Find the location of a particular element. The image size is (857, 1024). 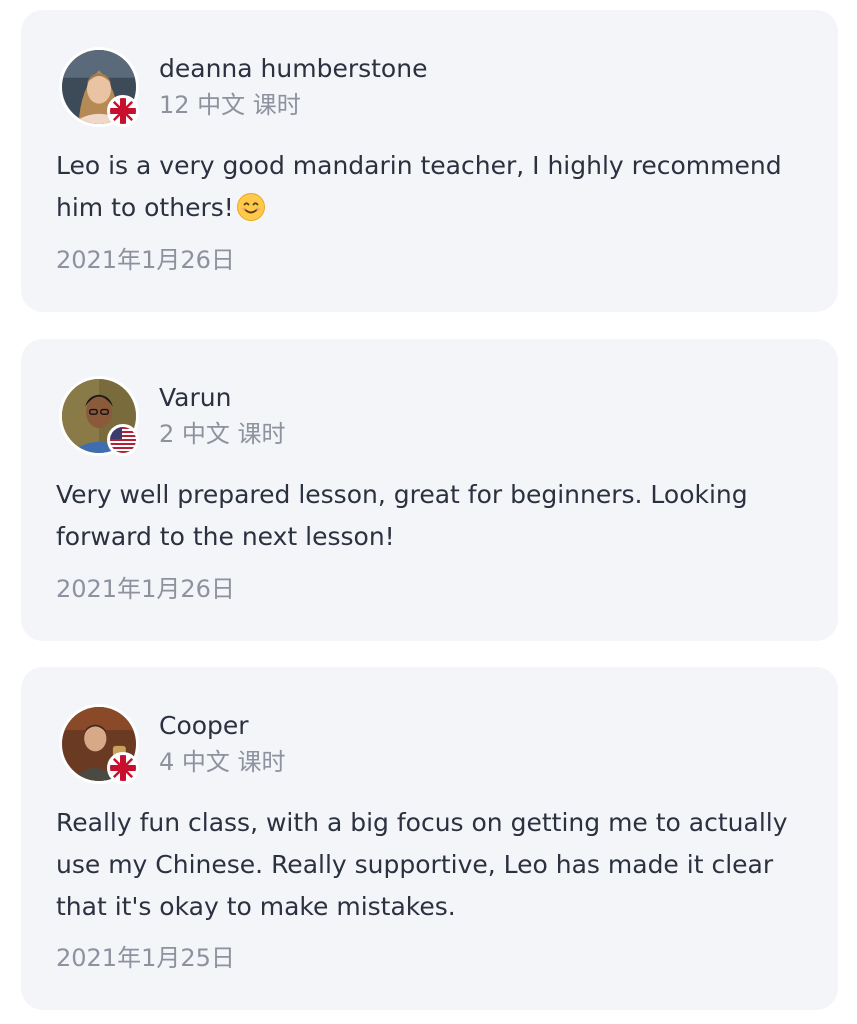

reviewer-name: Varun is located at coordinates (195, 397).